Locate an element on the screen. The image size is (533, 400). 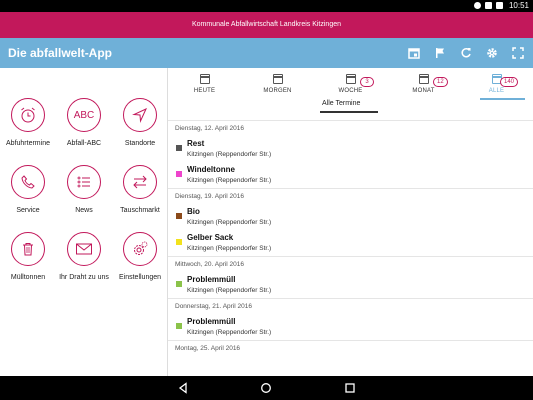
subtab-indicator is located at coordinates (349, 112).